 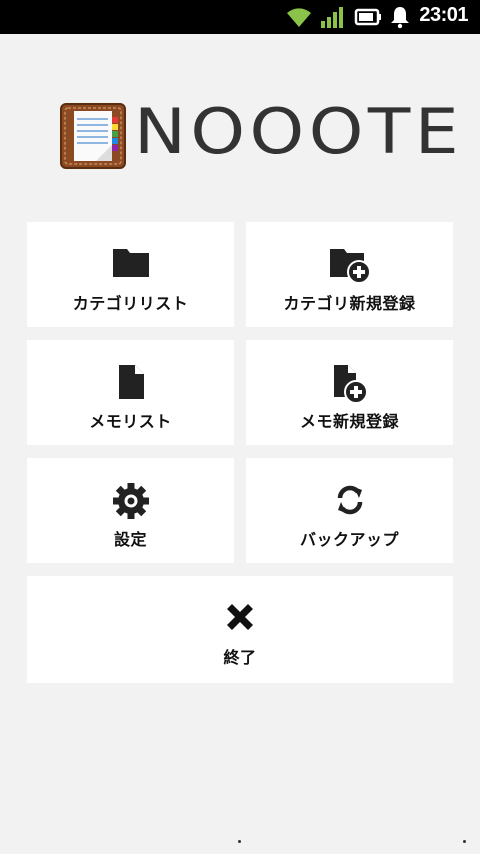 What do you see at coordinates (130, 501) in the screenshot?
I see `gear-icon` at bounding box center [130, 501].